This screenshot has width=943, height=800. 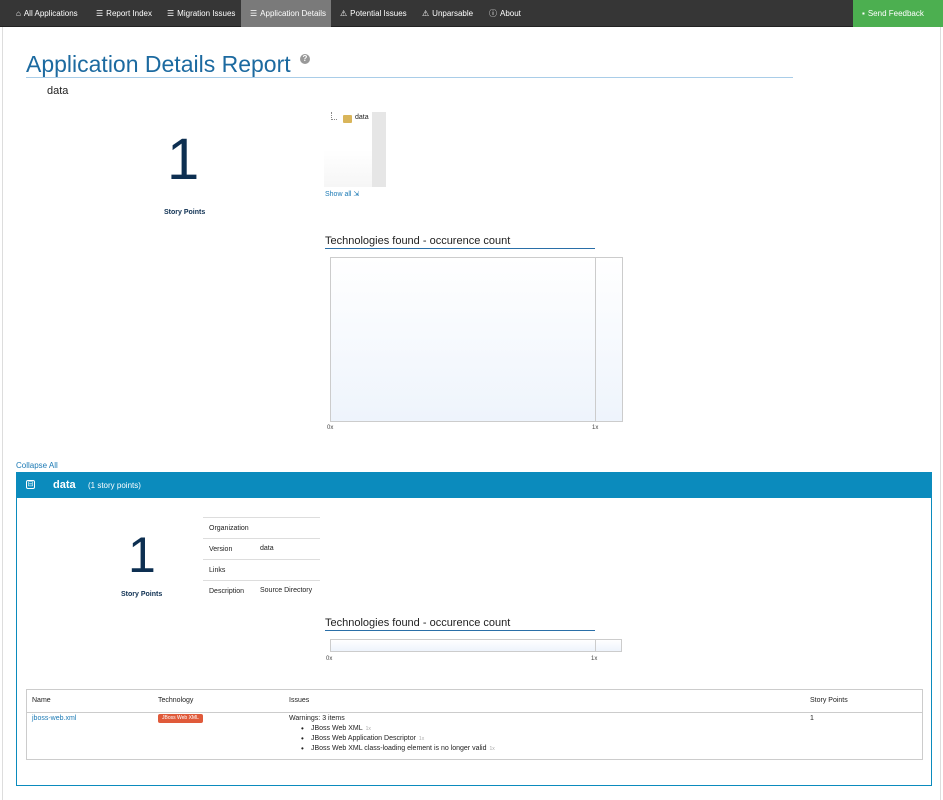 What do you see at coordinates (64, 485) in the screenshot?
I see `panel-title: data` at bounding box center [64, 485].